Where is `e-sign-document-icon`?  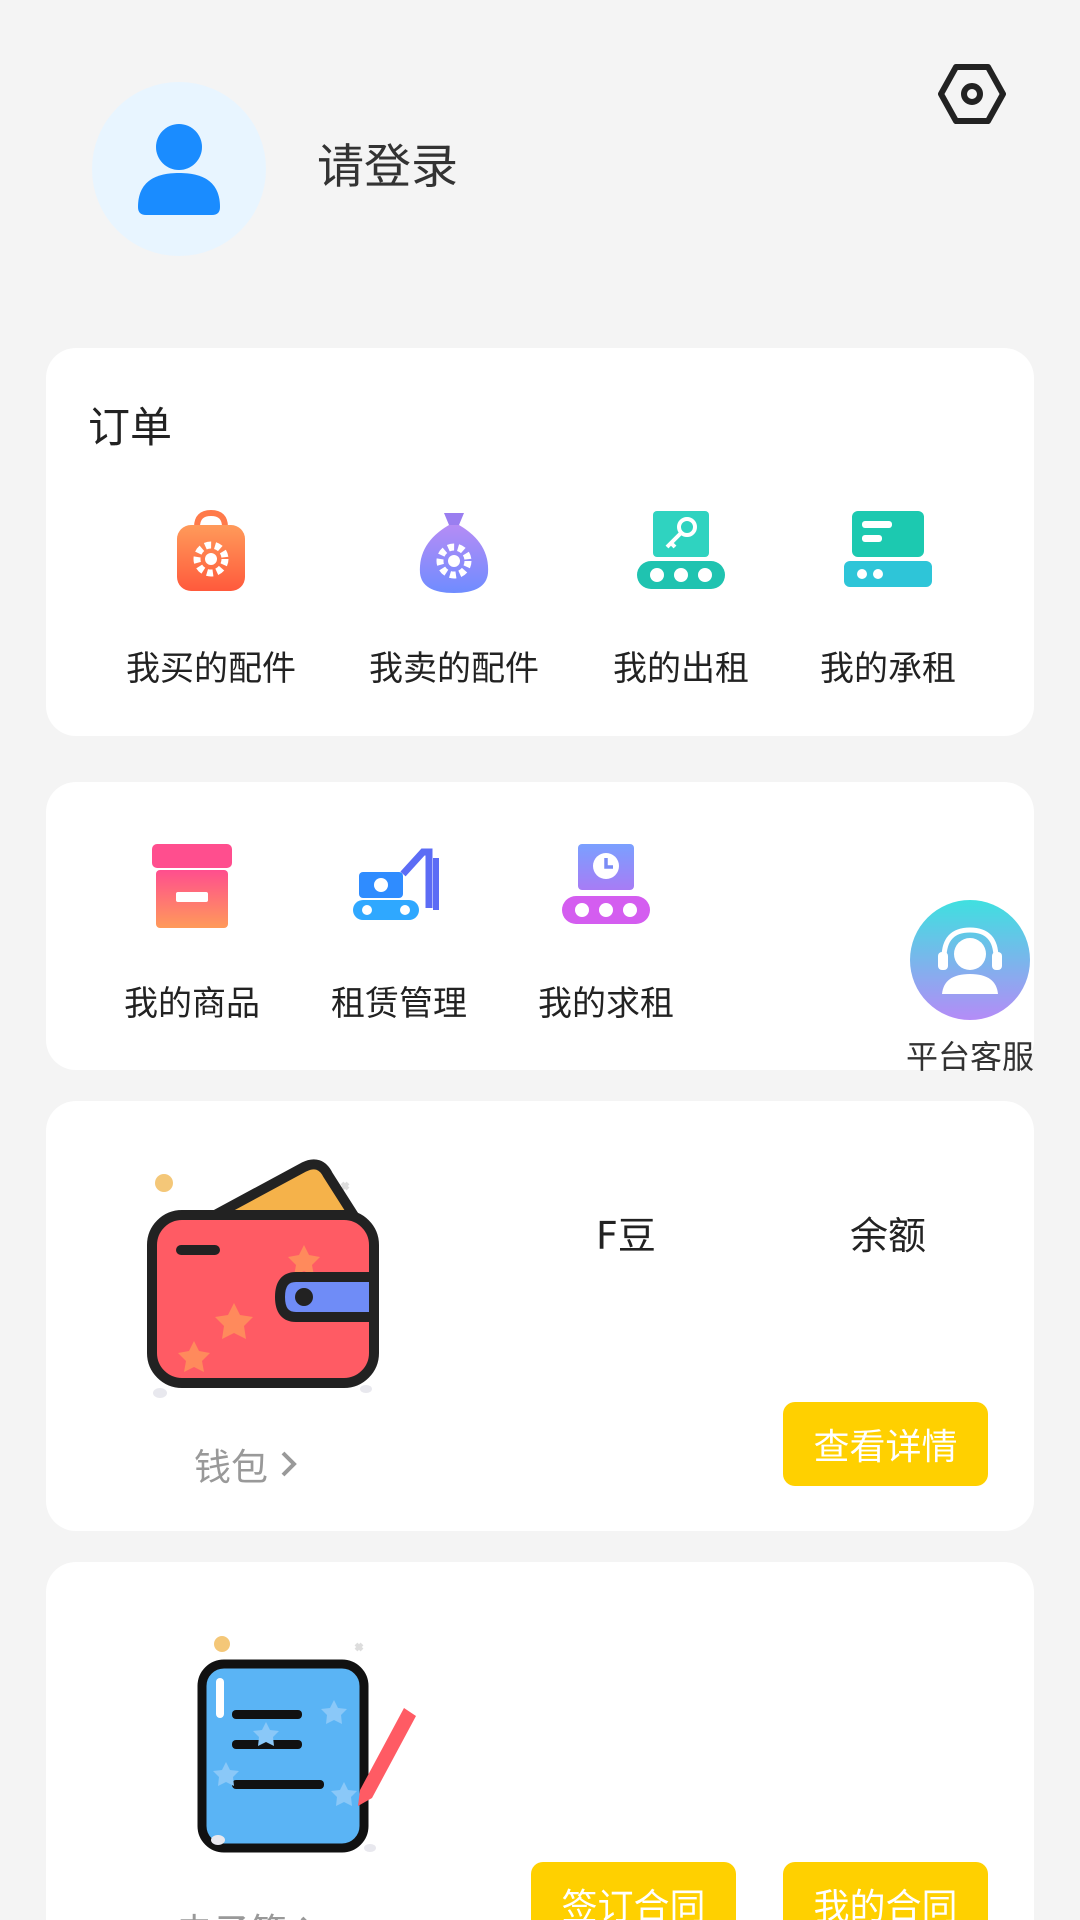
e-sign-document-icon is located at coordinates (306, 1744).